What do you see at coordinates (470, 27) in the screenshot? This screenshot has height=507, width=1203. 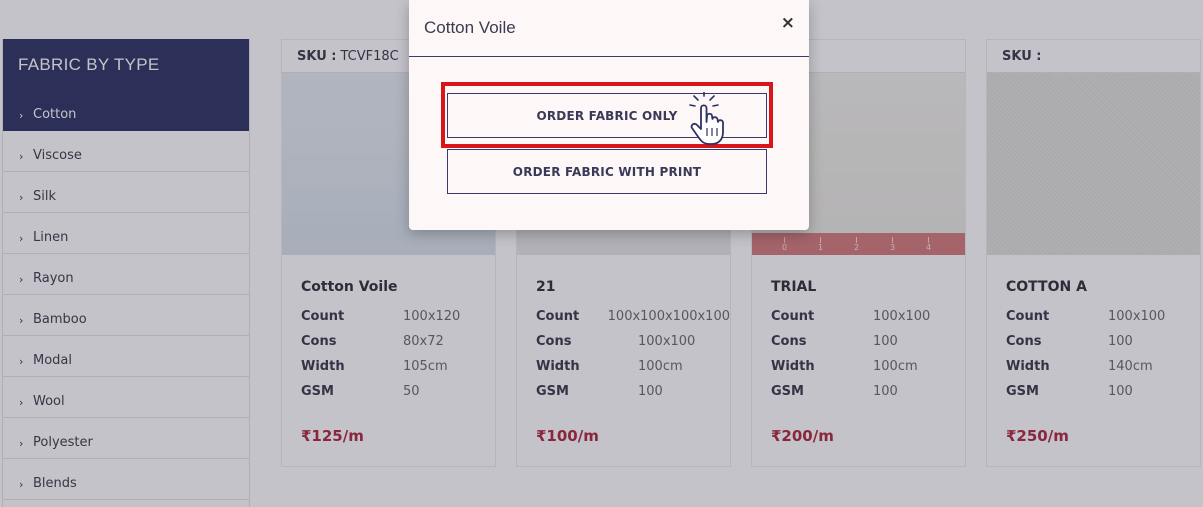 I see `modal-title: Cotton Voile` at bounding box center [470, 27].